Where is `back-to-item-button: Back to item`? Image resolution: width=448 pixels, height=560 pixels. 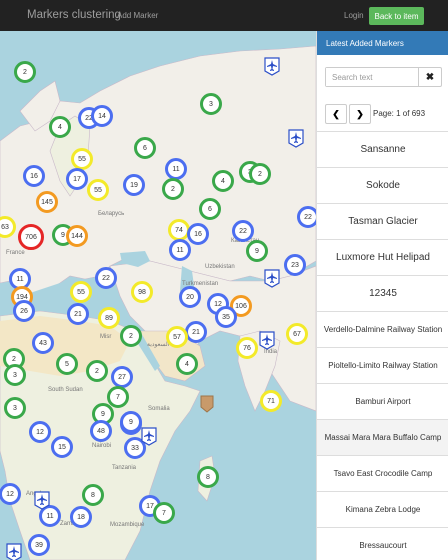 back-to-item-button: Back to item is located at coordinates (396, 16).